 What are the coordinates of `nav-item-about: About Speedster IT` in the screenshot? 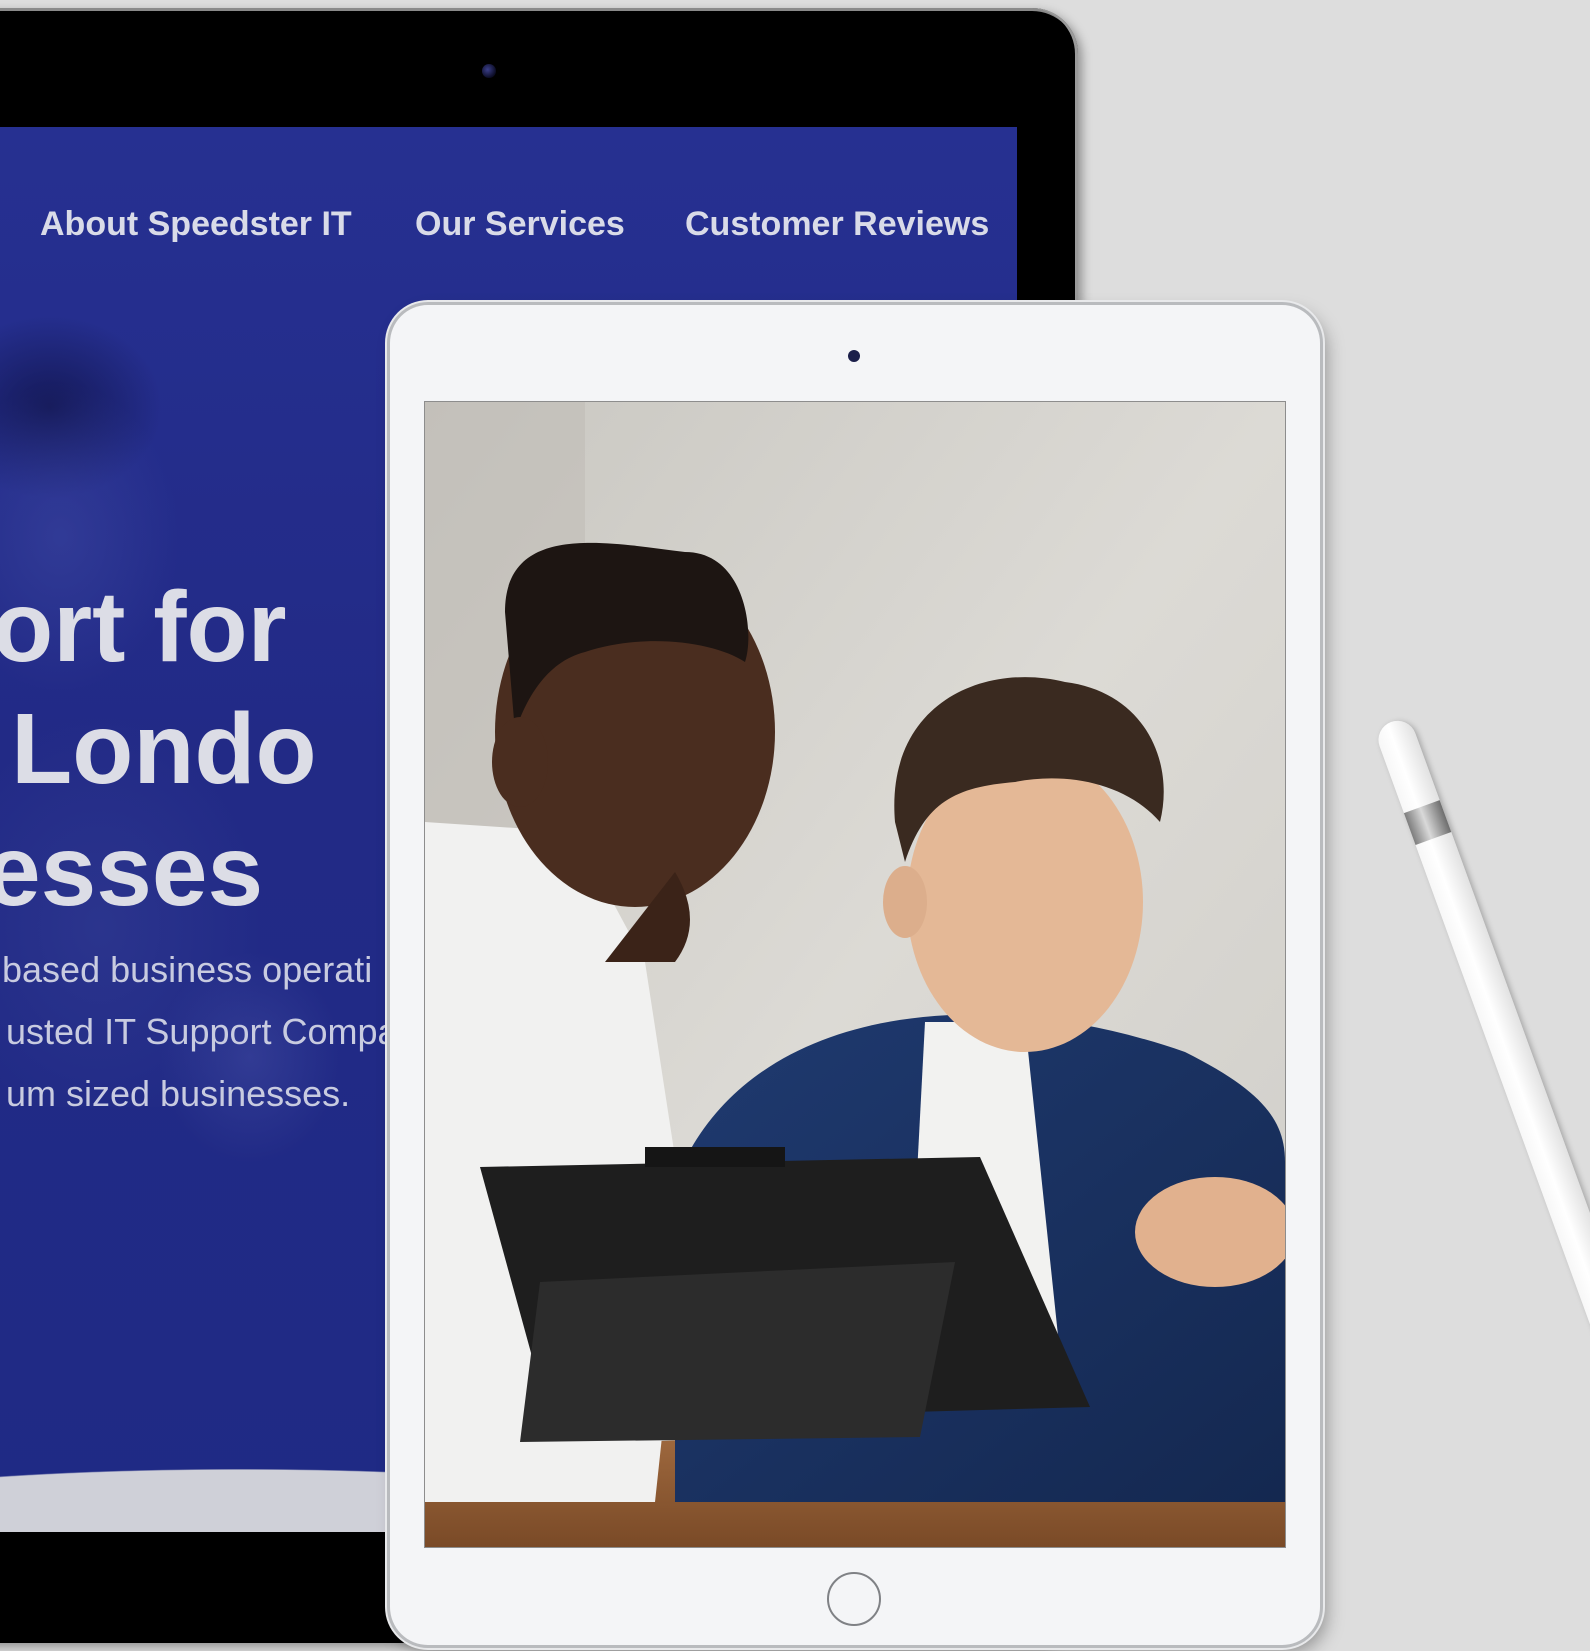 It's located at (196, 224).